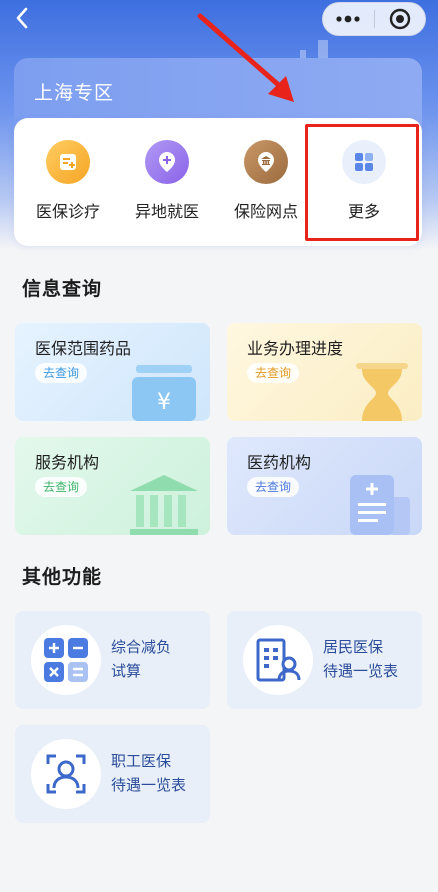 The image size is (438, 892). What do you see at coordinates (364, 162) in the screenshot?
I see `grid-icon` at bounding box center [364, 162].